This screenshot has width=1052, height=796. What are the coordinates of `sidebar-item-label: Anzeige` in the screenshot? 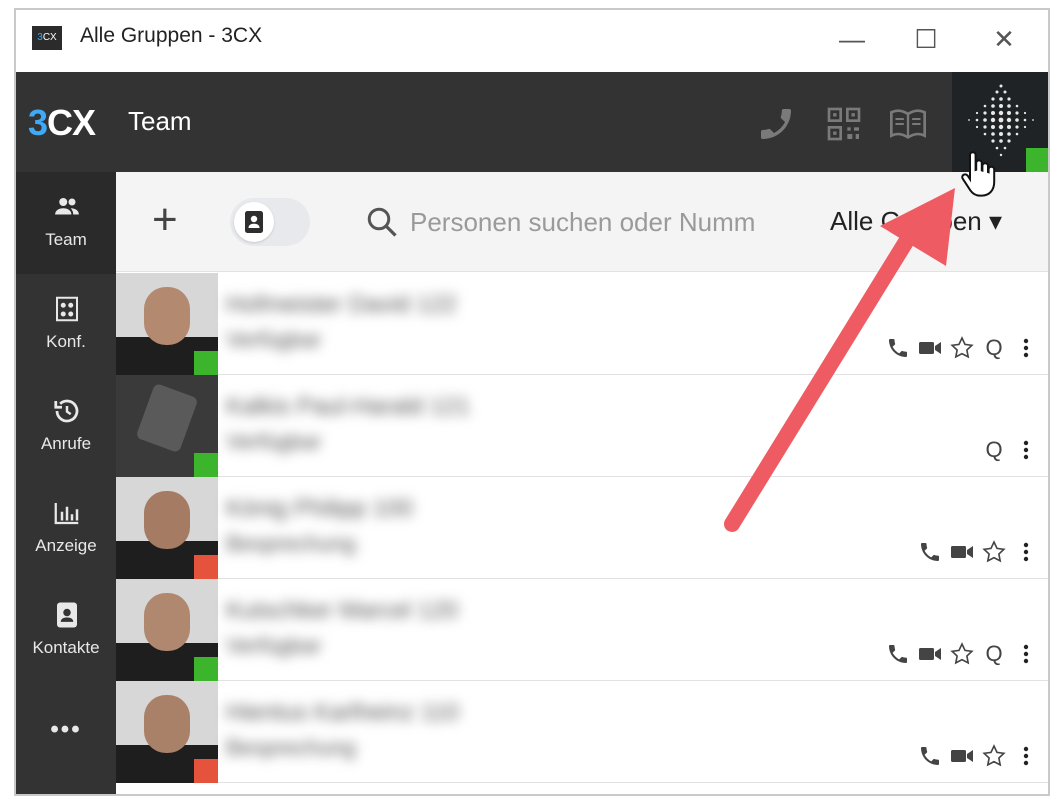 It's located at (66, 545).